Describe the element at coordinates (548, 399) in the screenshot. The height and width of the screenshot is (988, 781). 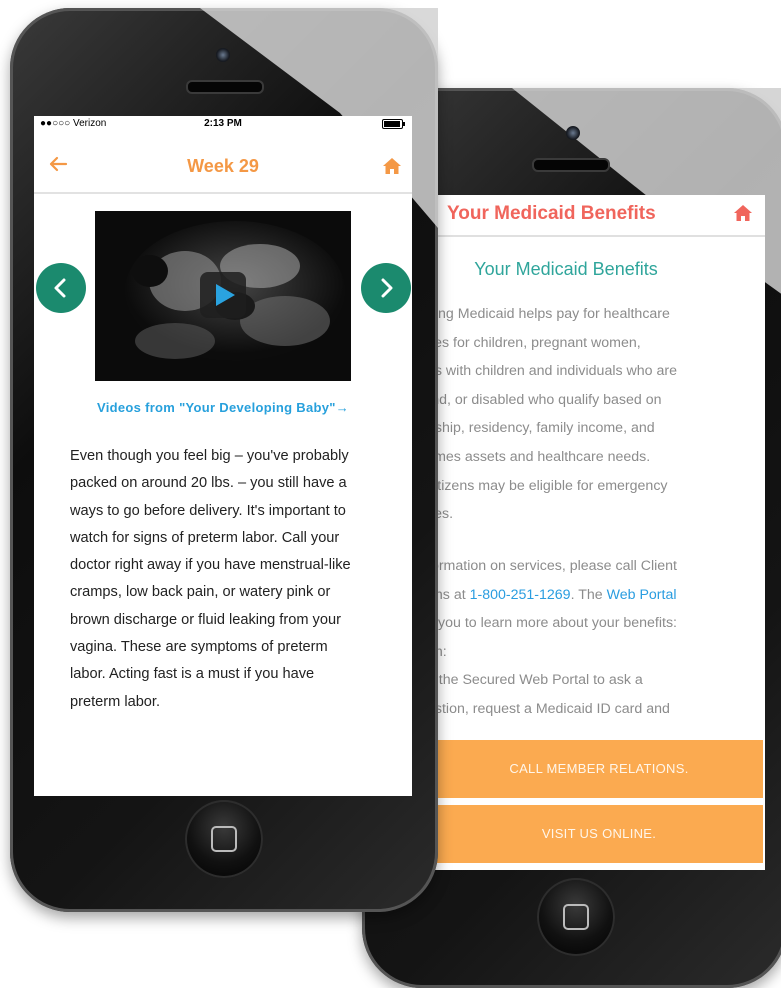
I see `paragraph-line: blind, or disabled who qualify based on` at that location.